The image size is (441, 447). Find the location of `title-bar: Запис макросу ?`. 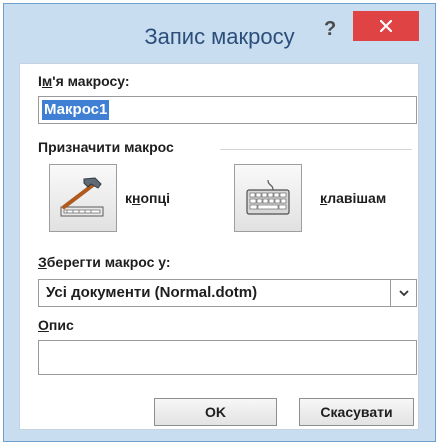

title-bar: Запис макросу ? is located at coordinates (219, 31).